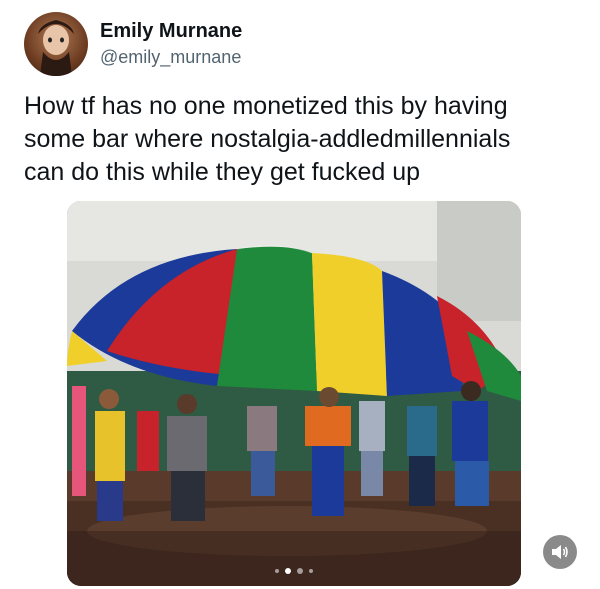  What do you see at coordinates (133, 44) in the screenshot?
I see `tweet-header: Emily Murnane @emily_murnane` at bounding box center [133, 44].